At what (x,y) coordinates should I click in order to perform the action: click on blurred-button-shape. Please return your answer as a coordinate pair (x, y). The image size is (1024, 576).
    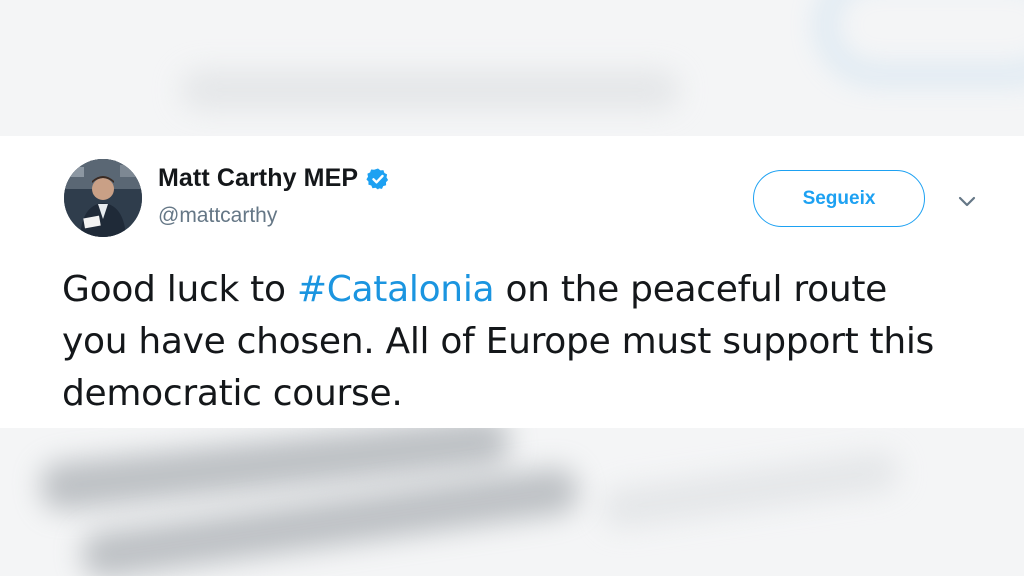
    Looking at the image, I should click on (922, 40).